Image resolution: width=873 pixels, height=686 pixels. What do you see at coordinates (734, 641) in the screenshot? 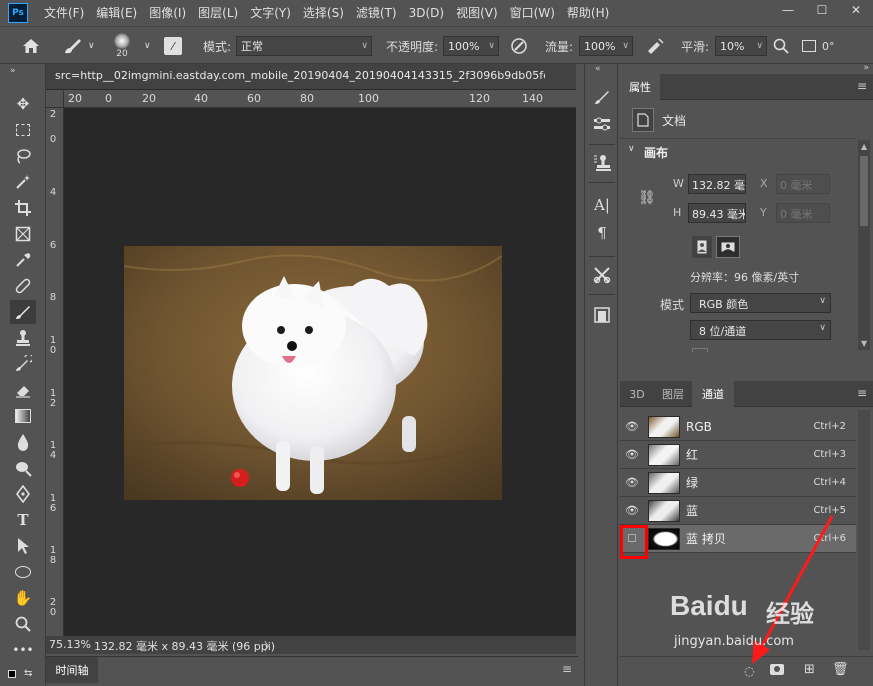
I see `watermark-url: jingyan.baidu.com` at bounding box center [734, 641].